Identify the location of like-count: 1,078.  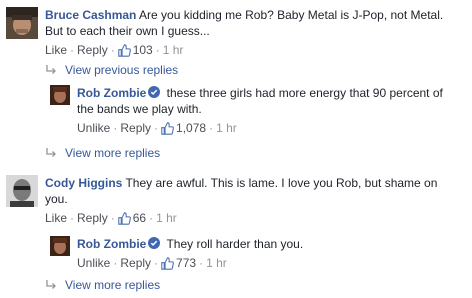
(183, 128).